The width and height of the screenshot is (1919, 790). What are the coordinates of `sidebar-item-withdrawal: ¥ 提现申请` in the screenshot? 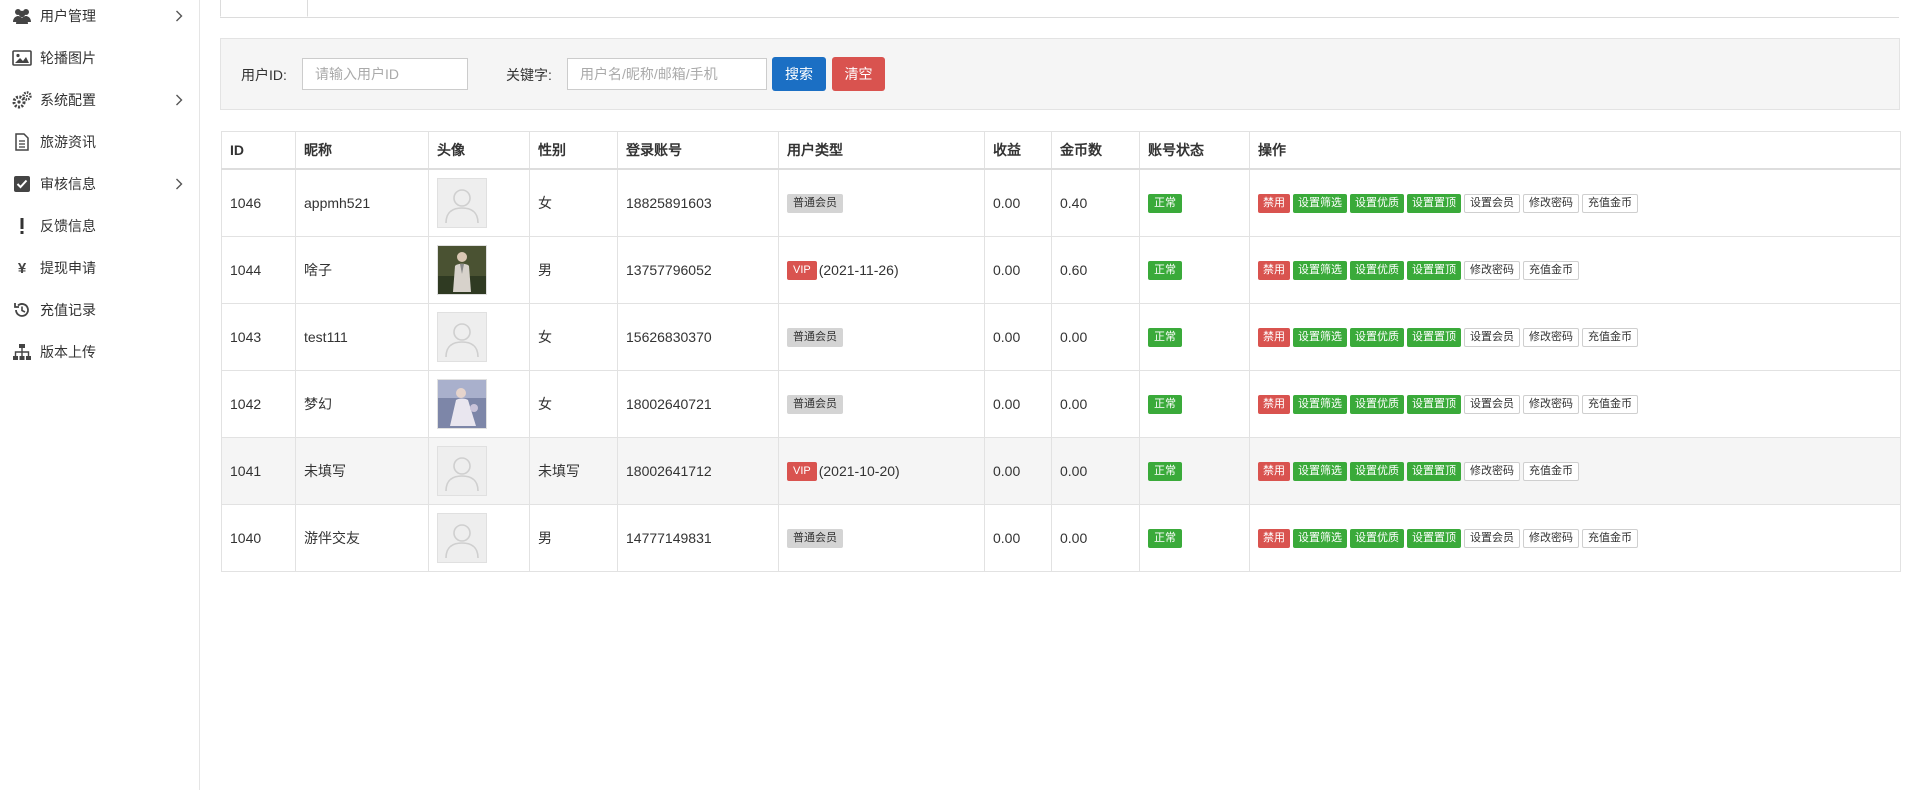 It's located at (99, 268).